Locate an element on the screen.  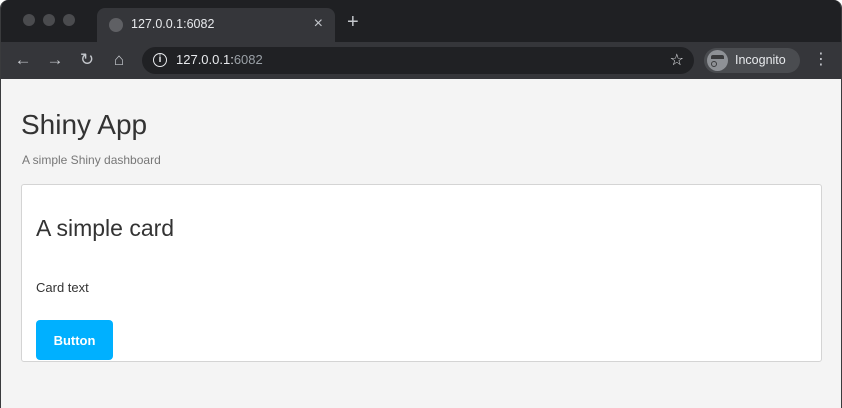
address-url: 127.0.0.1:6082 is located at coordinates (219, 59).